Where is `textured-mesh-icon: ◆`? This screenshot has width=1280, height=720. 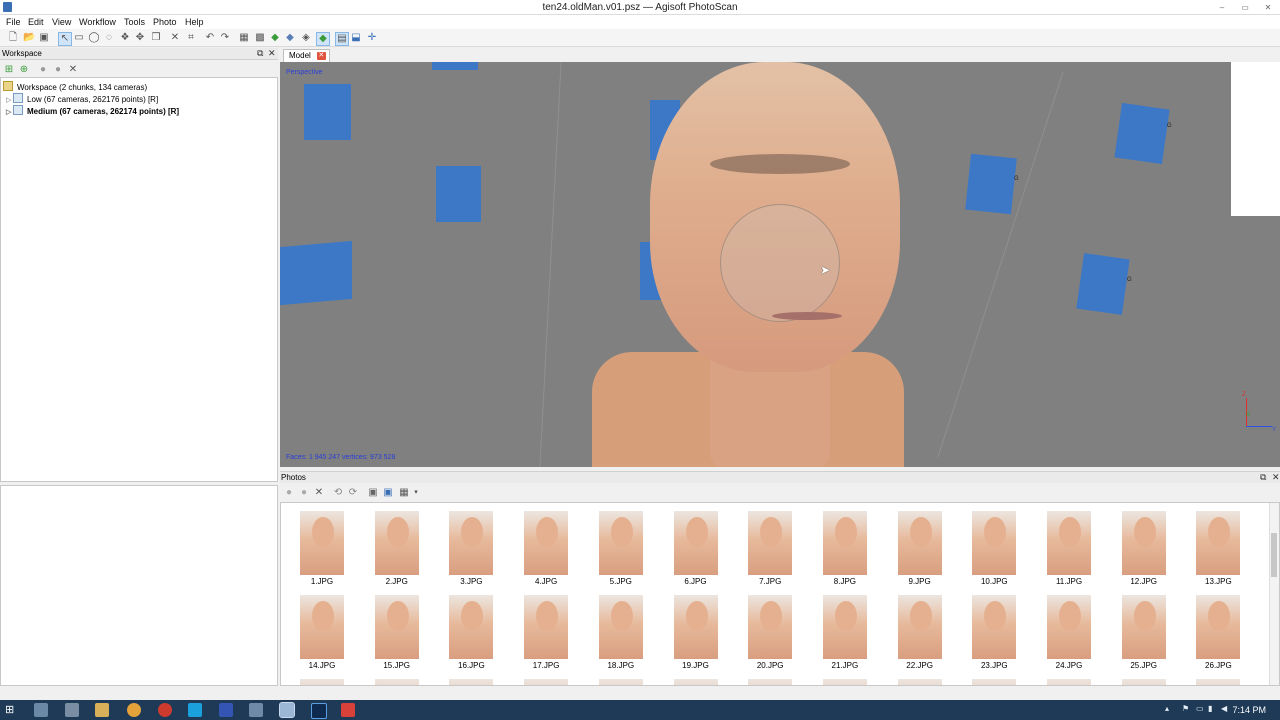 textured-mesh-icon: ◆ is located at coordinates (323, 39).